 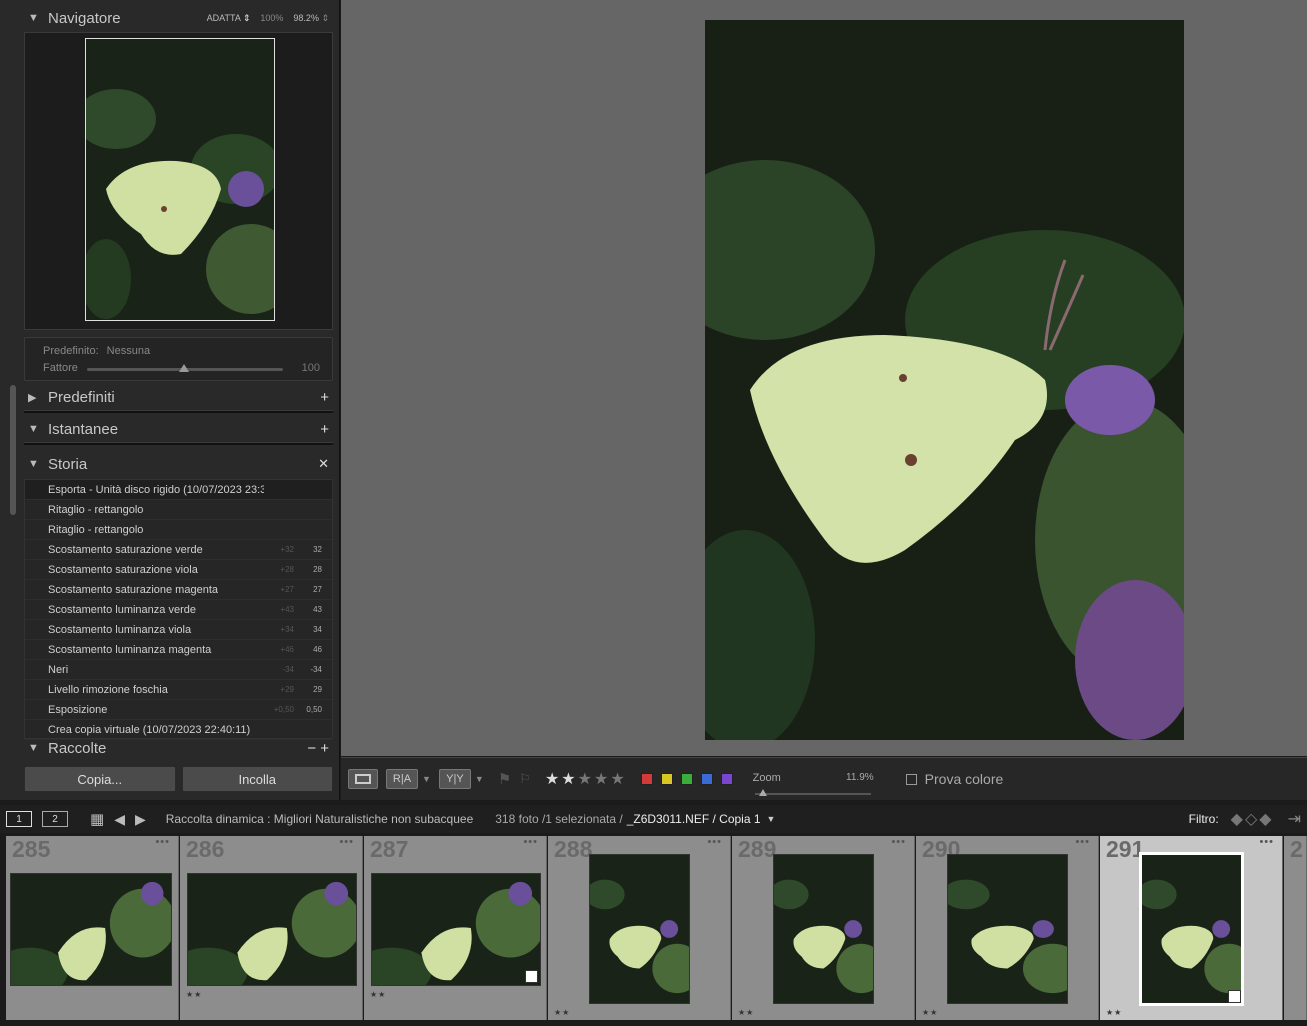 I want to click on filter-flags-icon: ◆◇◆, so click(x=1252, y=819).